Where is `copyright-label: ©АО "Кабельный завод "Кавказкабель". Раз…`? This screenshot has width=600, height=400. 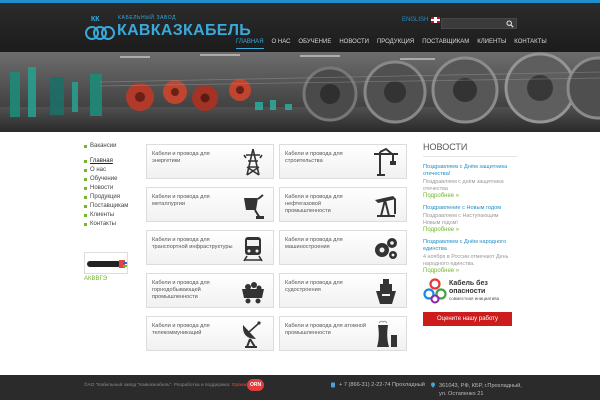 copyright-label: ©АО "Кабельный завод "Кавказкабель". Раз… is located at coordinates (157, 385).